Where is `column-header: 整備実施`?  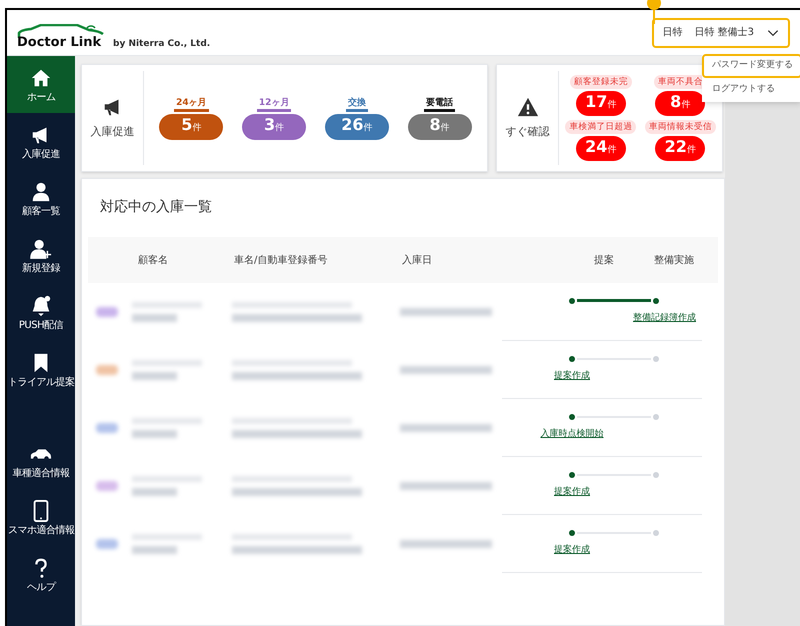
column-header: 整備実施 is located at coordinates (673, 261).